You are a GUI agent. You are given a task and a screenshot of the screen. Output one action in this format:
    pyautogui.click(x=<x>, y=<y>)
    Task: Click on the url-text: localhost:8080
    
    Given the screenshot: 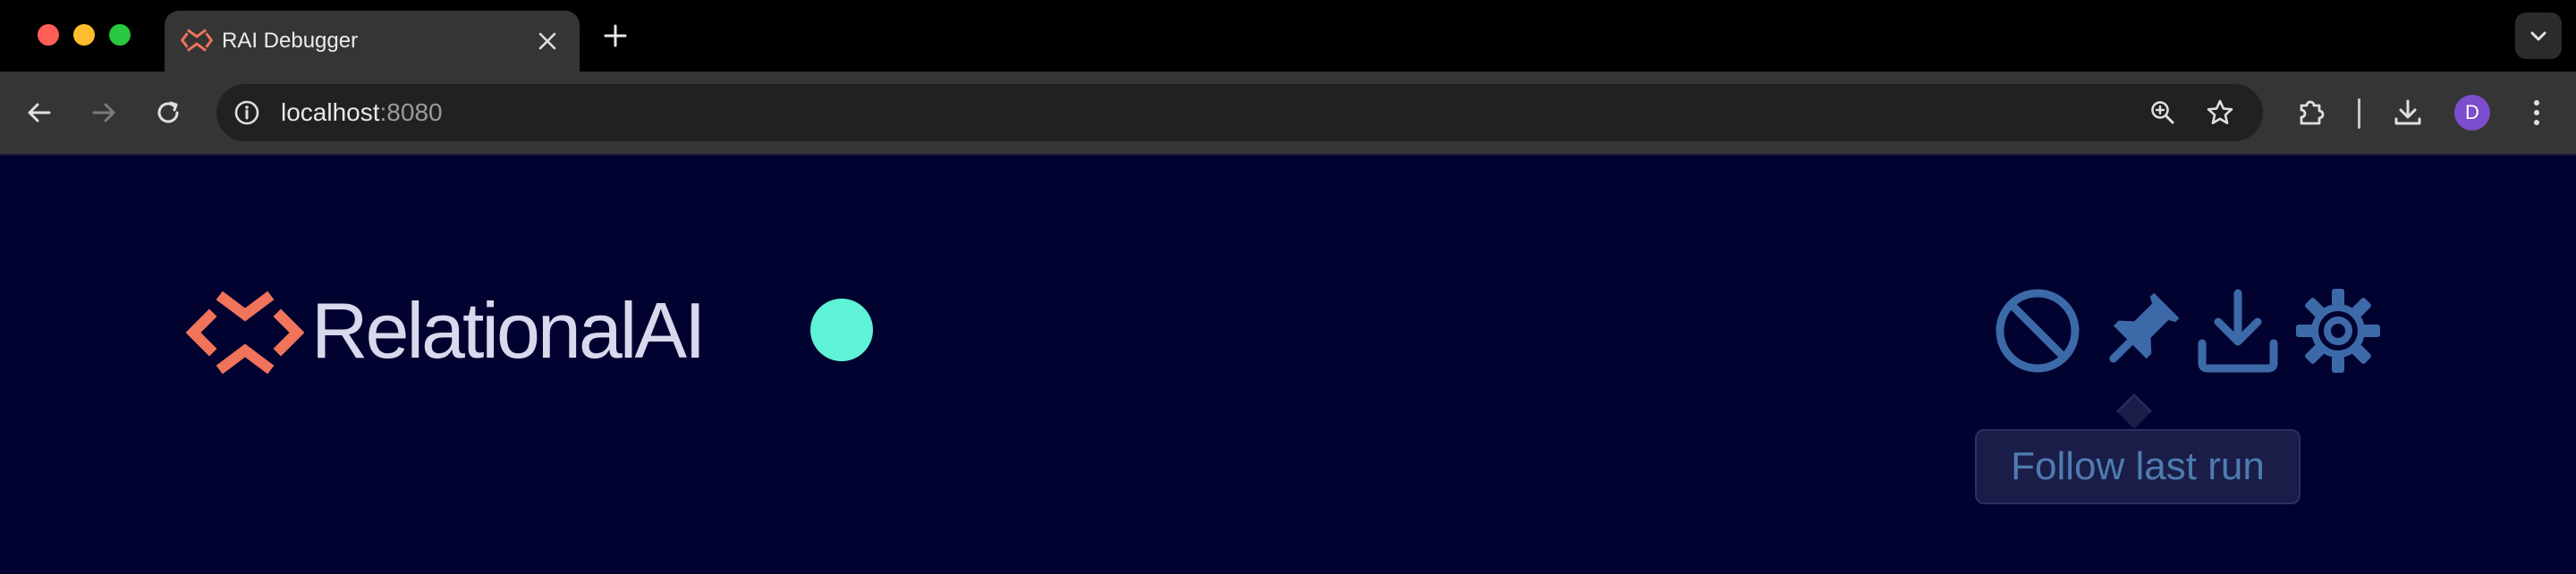 What is the action you would take?
    pyautogui.click(x=362, y=113)
    